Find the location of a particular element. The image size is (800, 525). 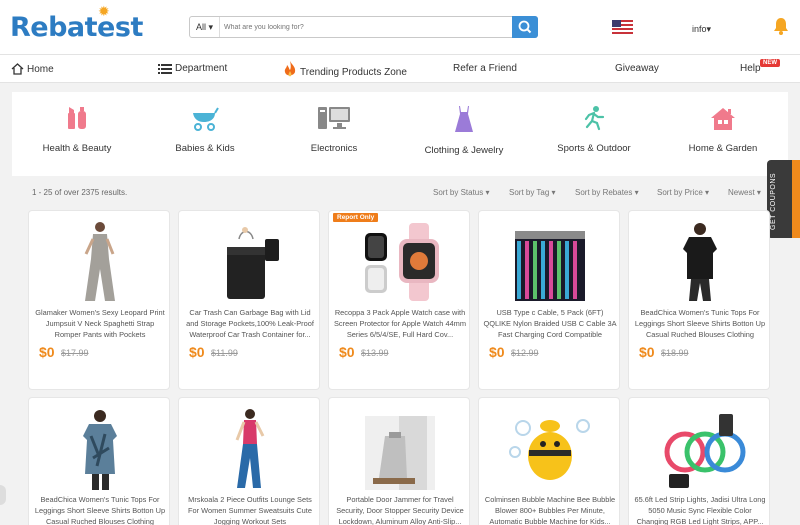

caret-down-icon: ▾ is located at coordinates (709, 29).